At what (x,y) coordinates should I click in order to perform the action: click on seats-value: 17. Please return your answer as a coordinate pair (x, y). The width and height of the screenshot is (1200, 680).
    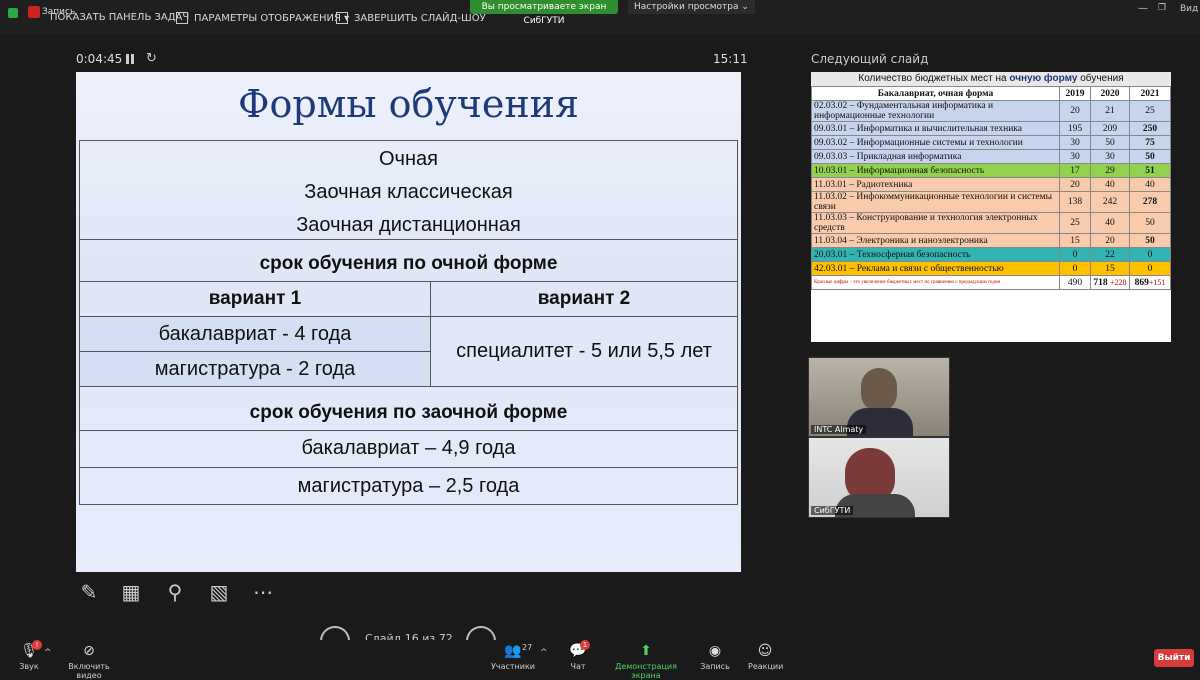
    Looking at the image, I should click on (1075, 170).